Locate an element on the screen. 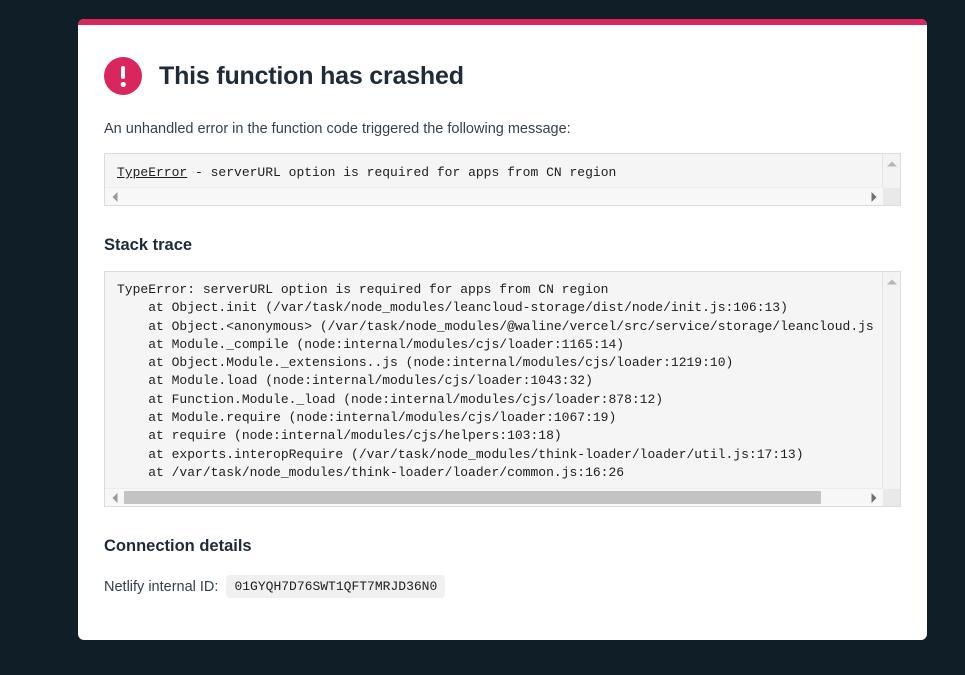  alert-exclamation-circle-icon is located at coordinates (123, 76).